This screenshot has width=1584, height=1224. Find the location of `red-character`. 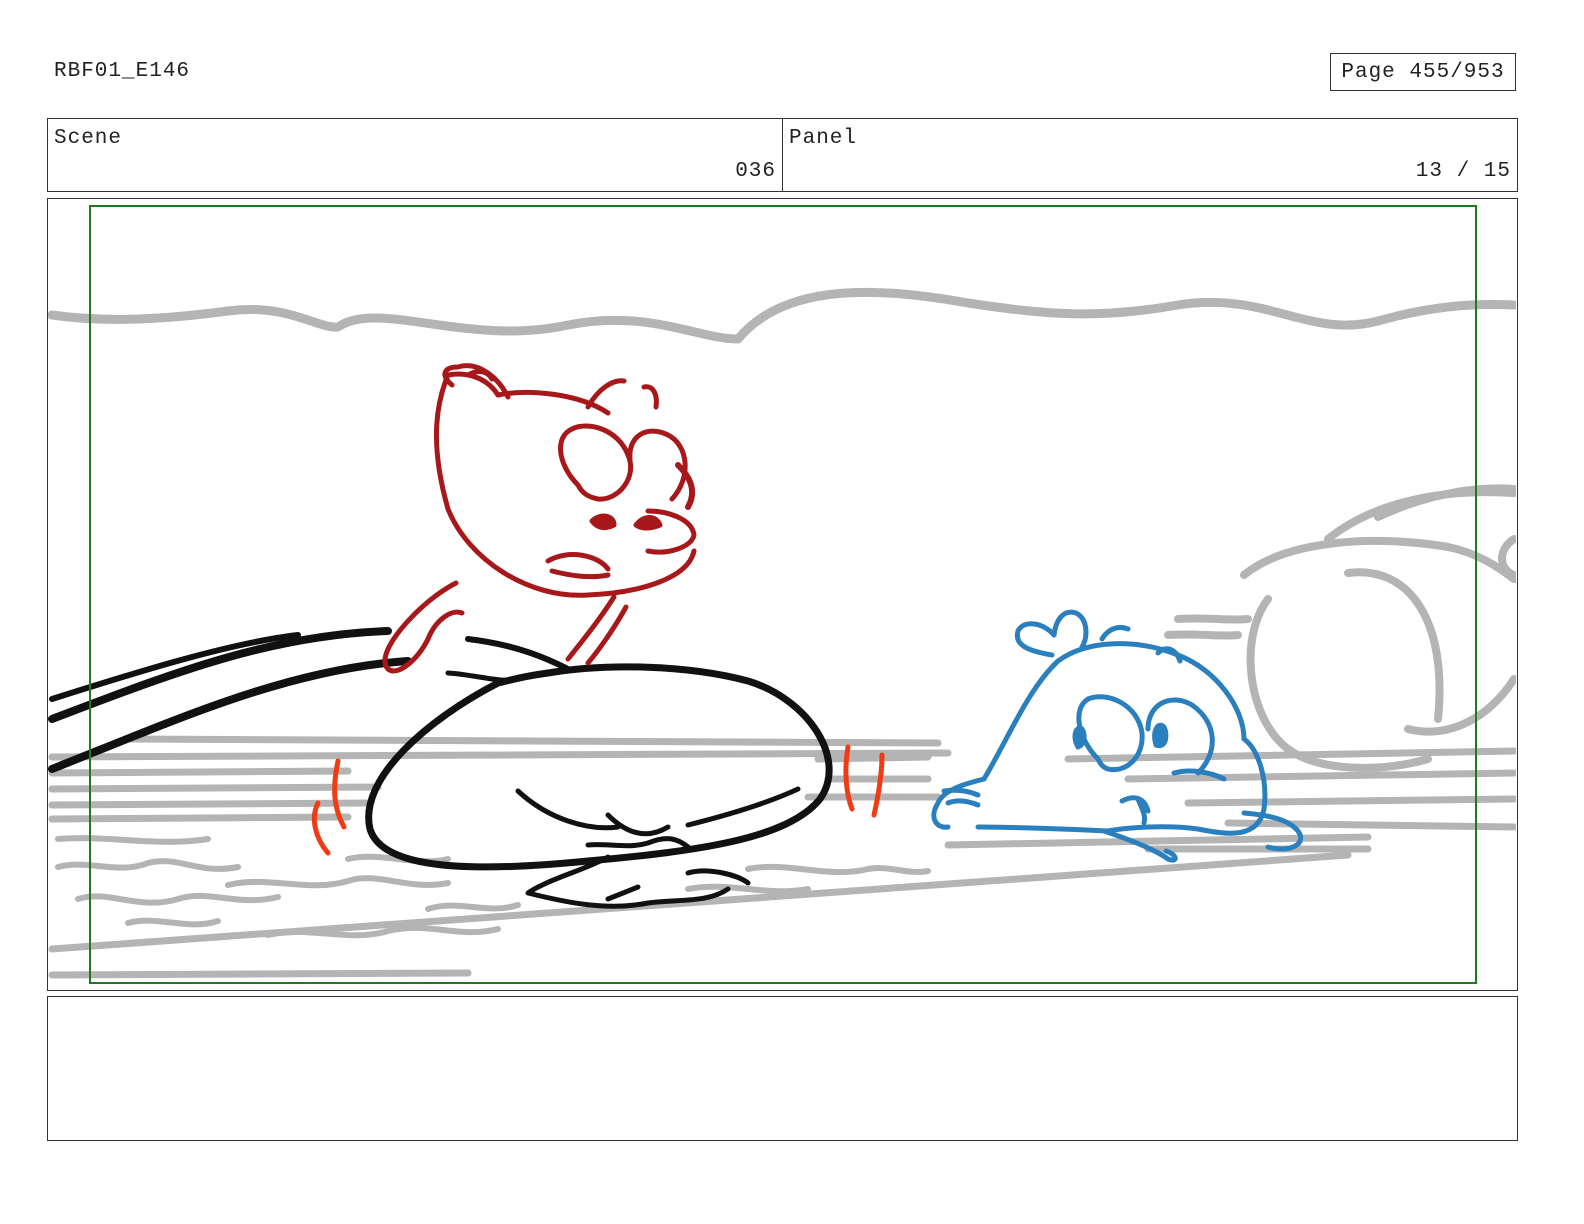

red-character is located at coordinates (539, 518).